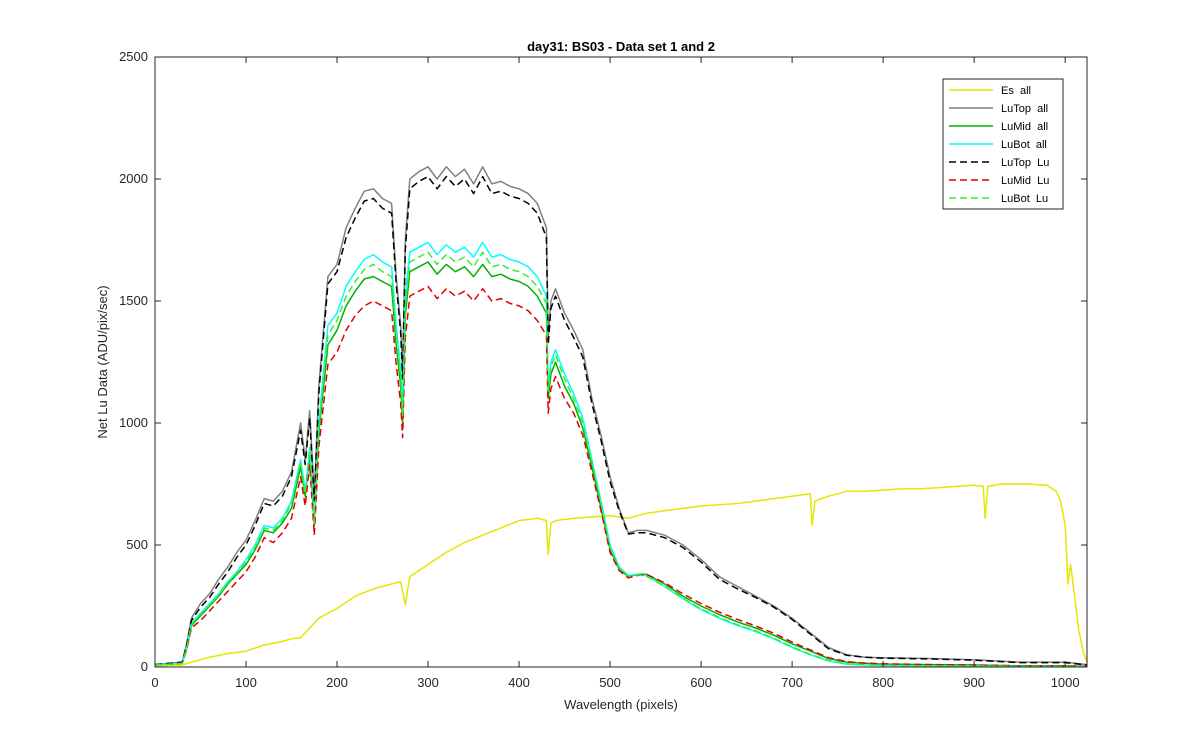 Image resolution: width=1200 pixels, height=750 pixels. What do you see at coordinates (519, 682) in the screenshot?
I see `x-tick-label: 400` at bounding box center [519, 682].